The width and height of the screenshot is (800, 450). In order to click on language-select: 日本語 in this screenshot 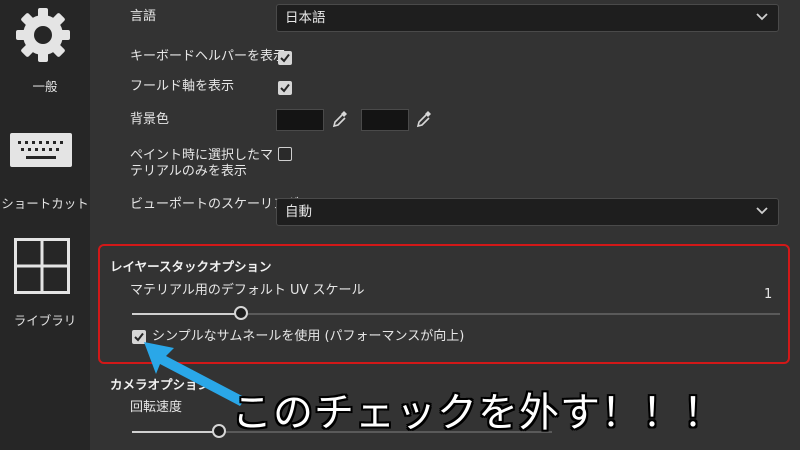, I will do `click(527, 18)`.